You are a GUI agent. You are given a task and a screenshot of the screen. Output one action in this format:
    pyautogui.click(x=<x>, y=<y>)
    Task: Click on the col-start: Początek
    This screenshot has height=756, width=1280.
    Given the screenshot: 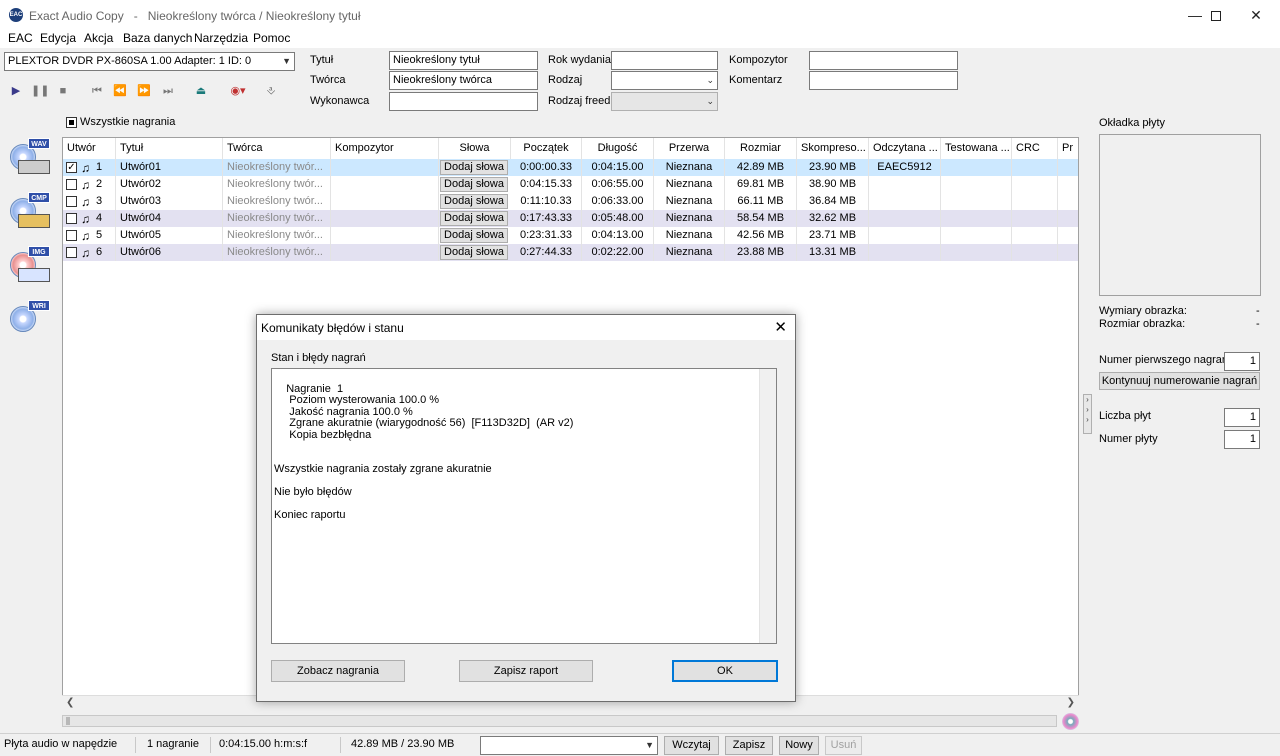 What is the action you would take?
    pyautogui.click(x=546, y=148)
    